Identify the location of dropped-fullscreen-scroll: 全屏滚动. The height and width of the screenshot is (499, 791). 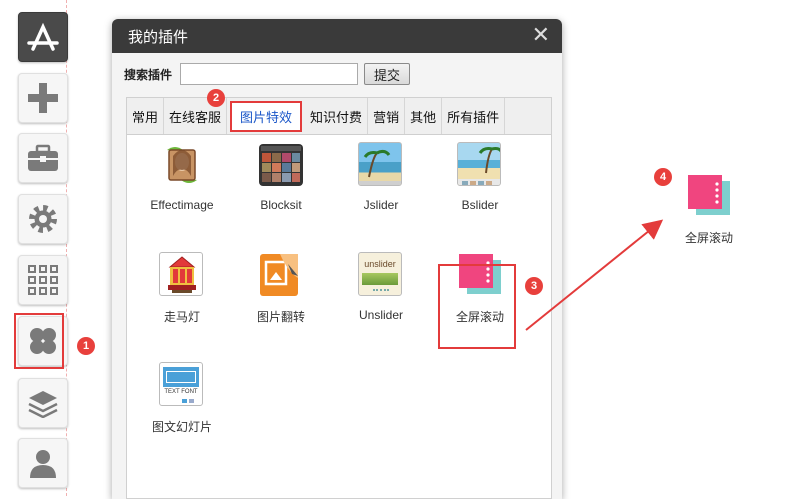
(709, 209).